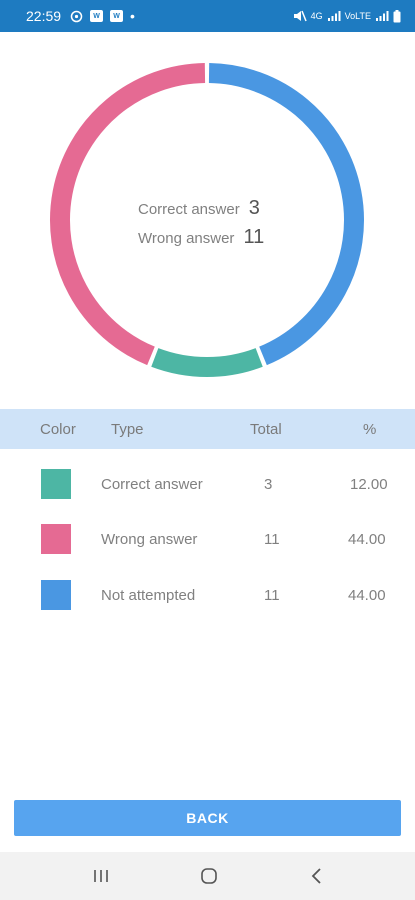 Image resolution: width=415 pixels, height=900 pixels. Describe the element at coordinates (207, 539) in the screenshot. I see `table-row: Wrong answer 11 44.00` at that location.